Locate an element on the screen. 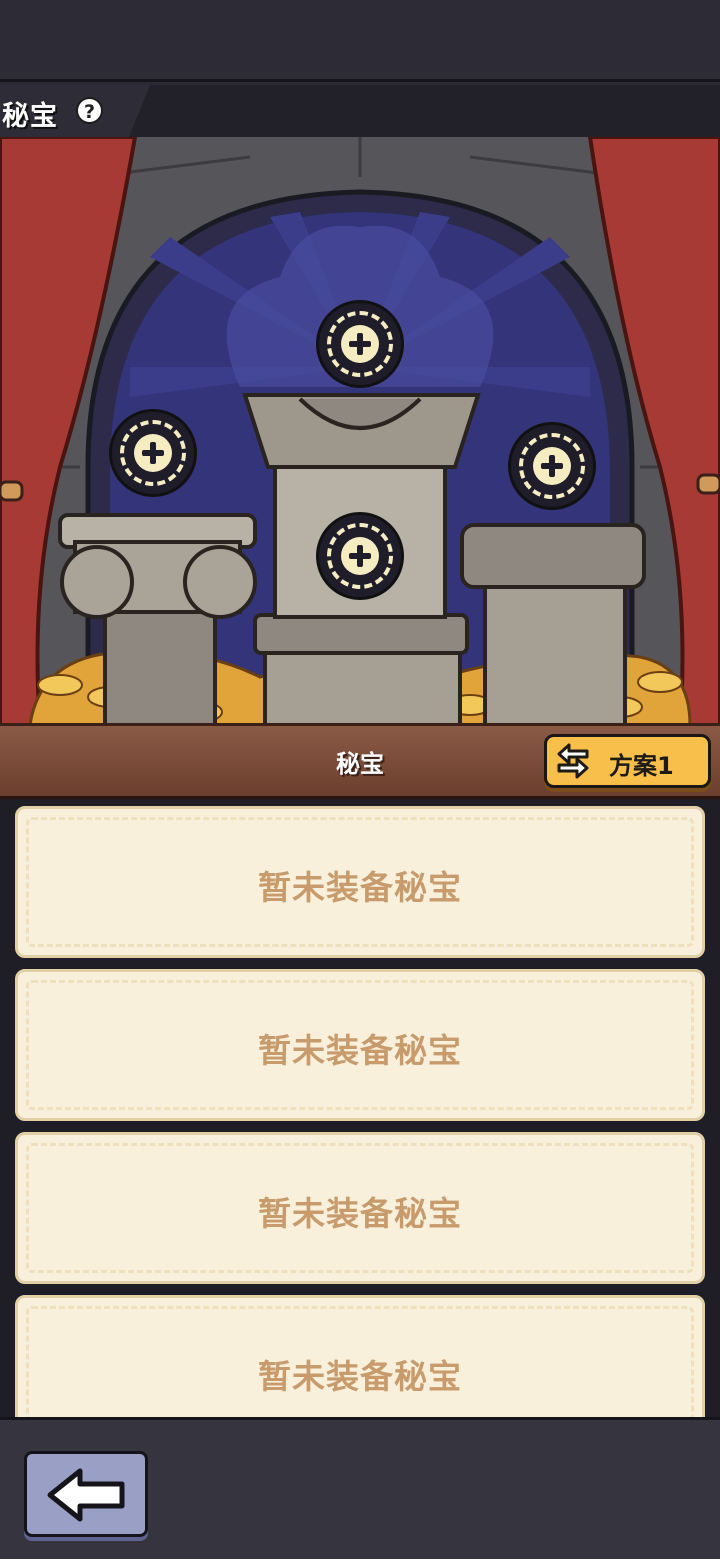  arrow-left-icon is located at coordinates (86, 1495).